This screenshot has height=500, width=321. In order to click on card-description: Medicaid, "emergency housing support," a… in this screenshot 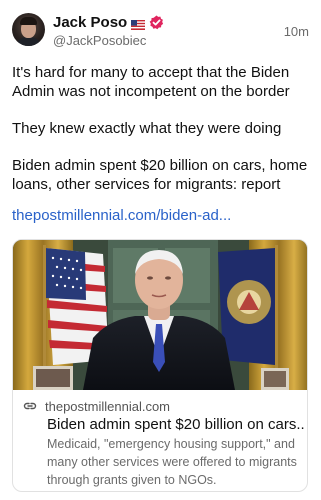, I will do `click(172, 462)`.